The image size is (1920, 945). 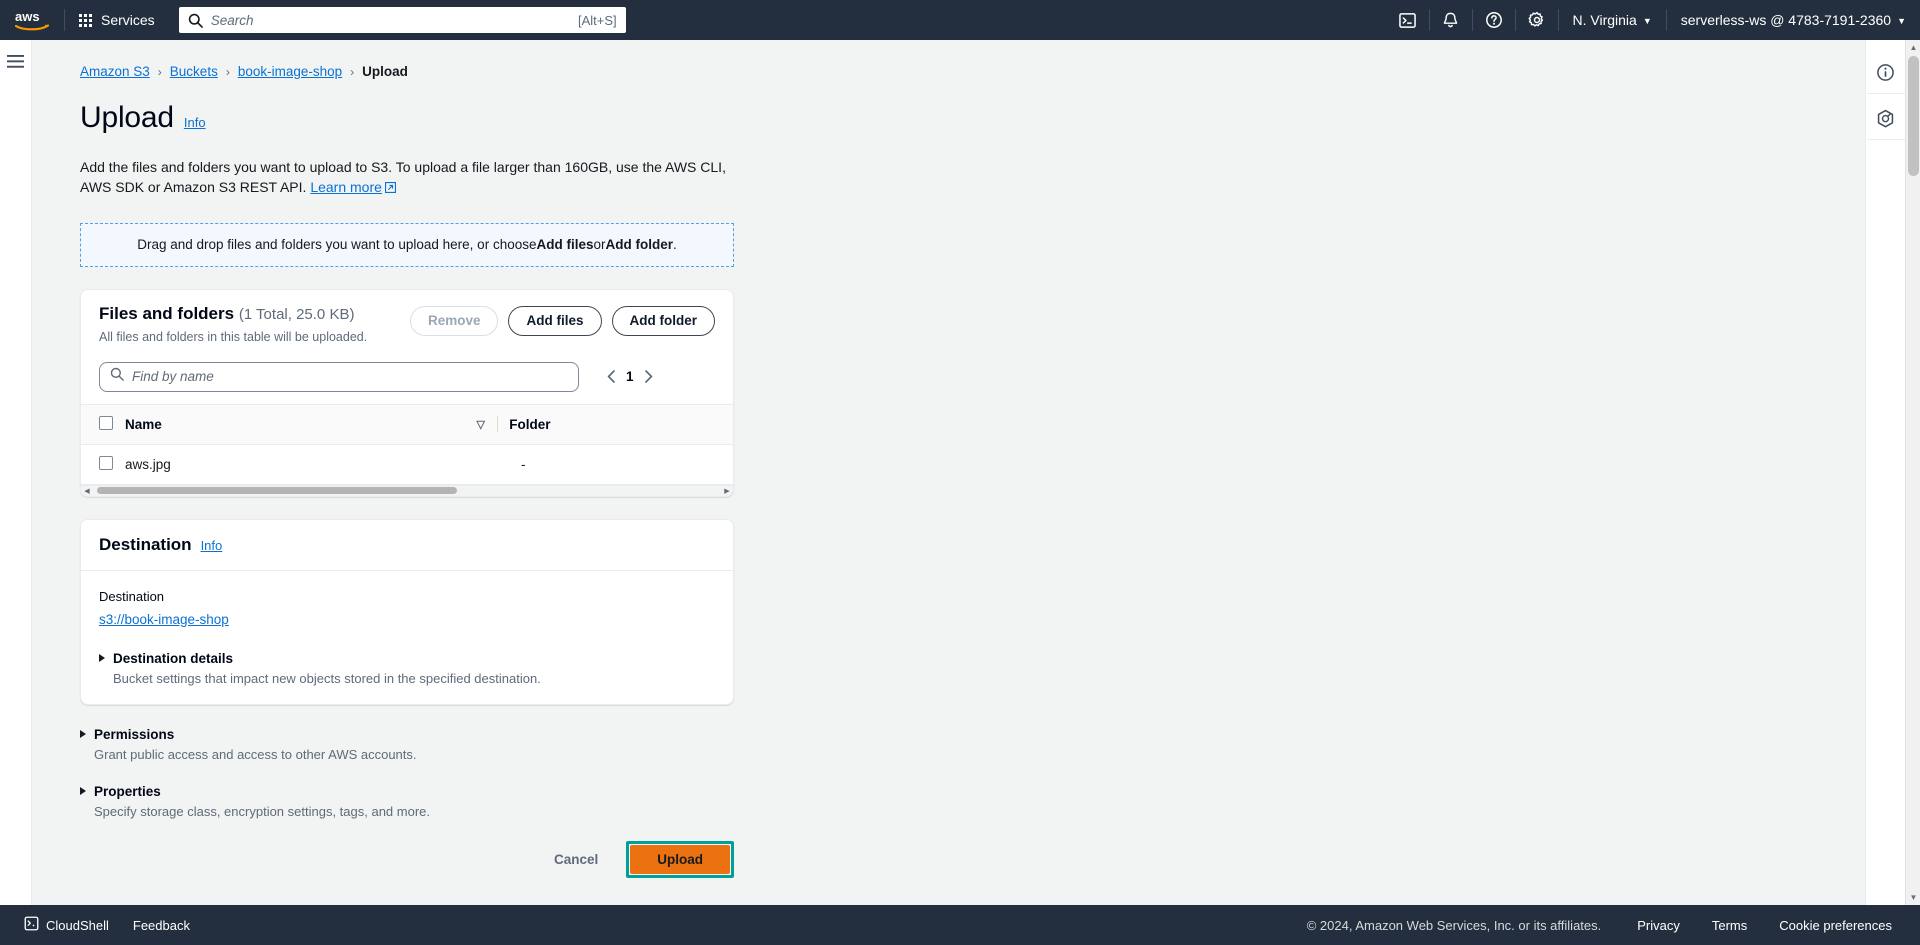 I want to click on external-link-icon, so click(x=390, y=188).